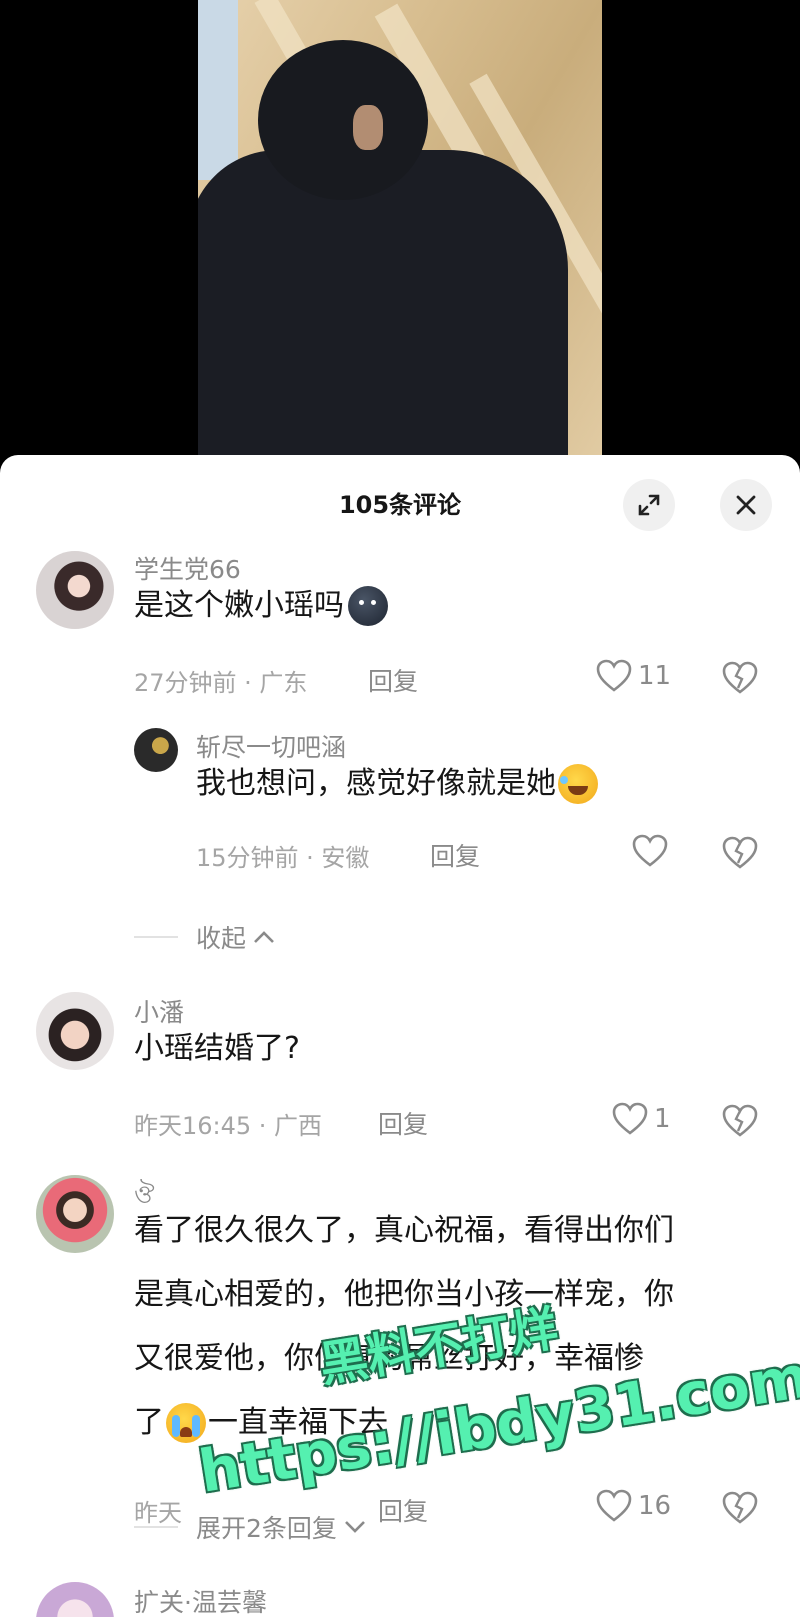 This screenshot has width=800, height=1617. What do you see at coordinates (578, 784) in the screenshot?
I see `laughing-emoji` at bounding box center [578, 784].